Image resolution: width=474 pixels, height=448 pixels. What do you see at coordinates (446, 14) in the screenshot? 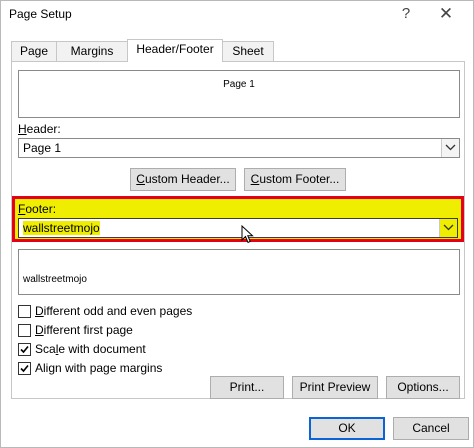
I see `close-icon: ✕` at bounding box center [446, 14].